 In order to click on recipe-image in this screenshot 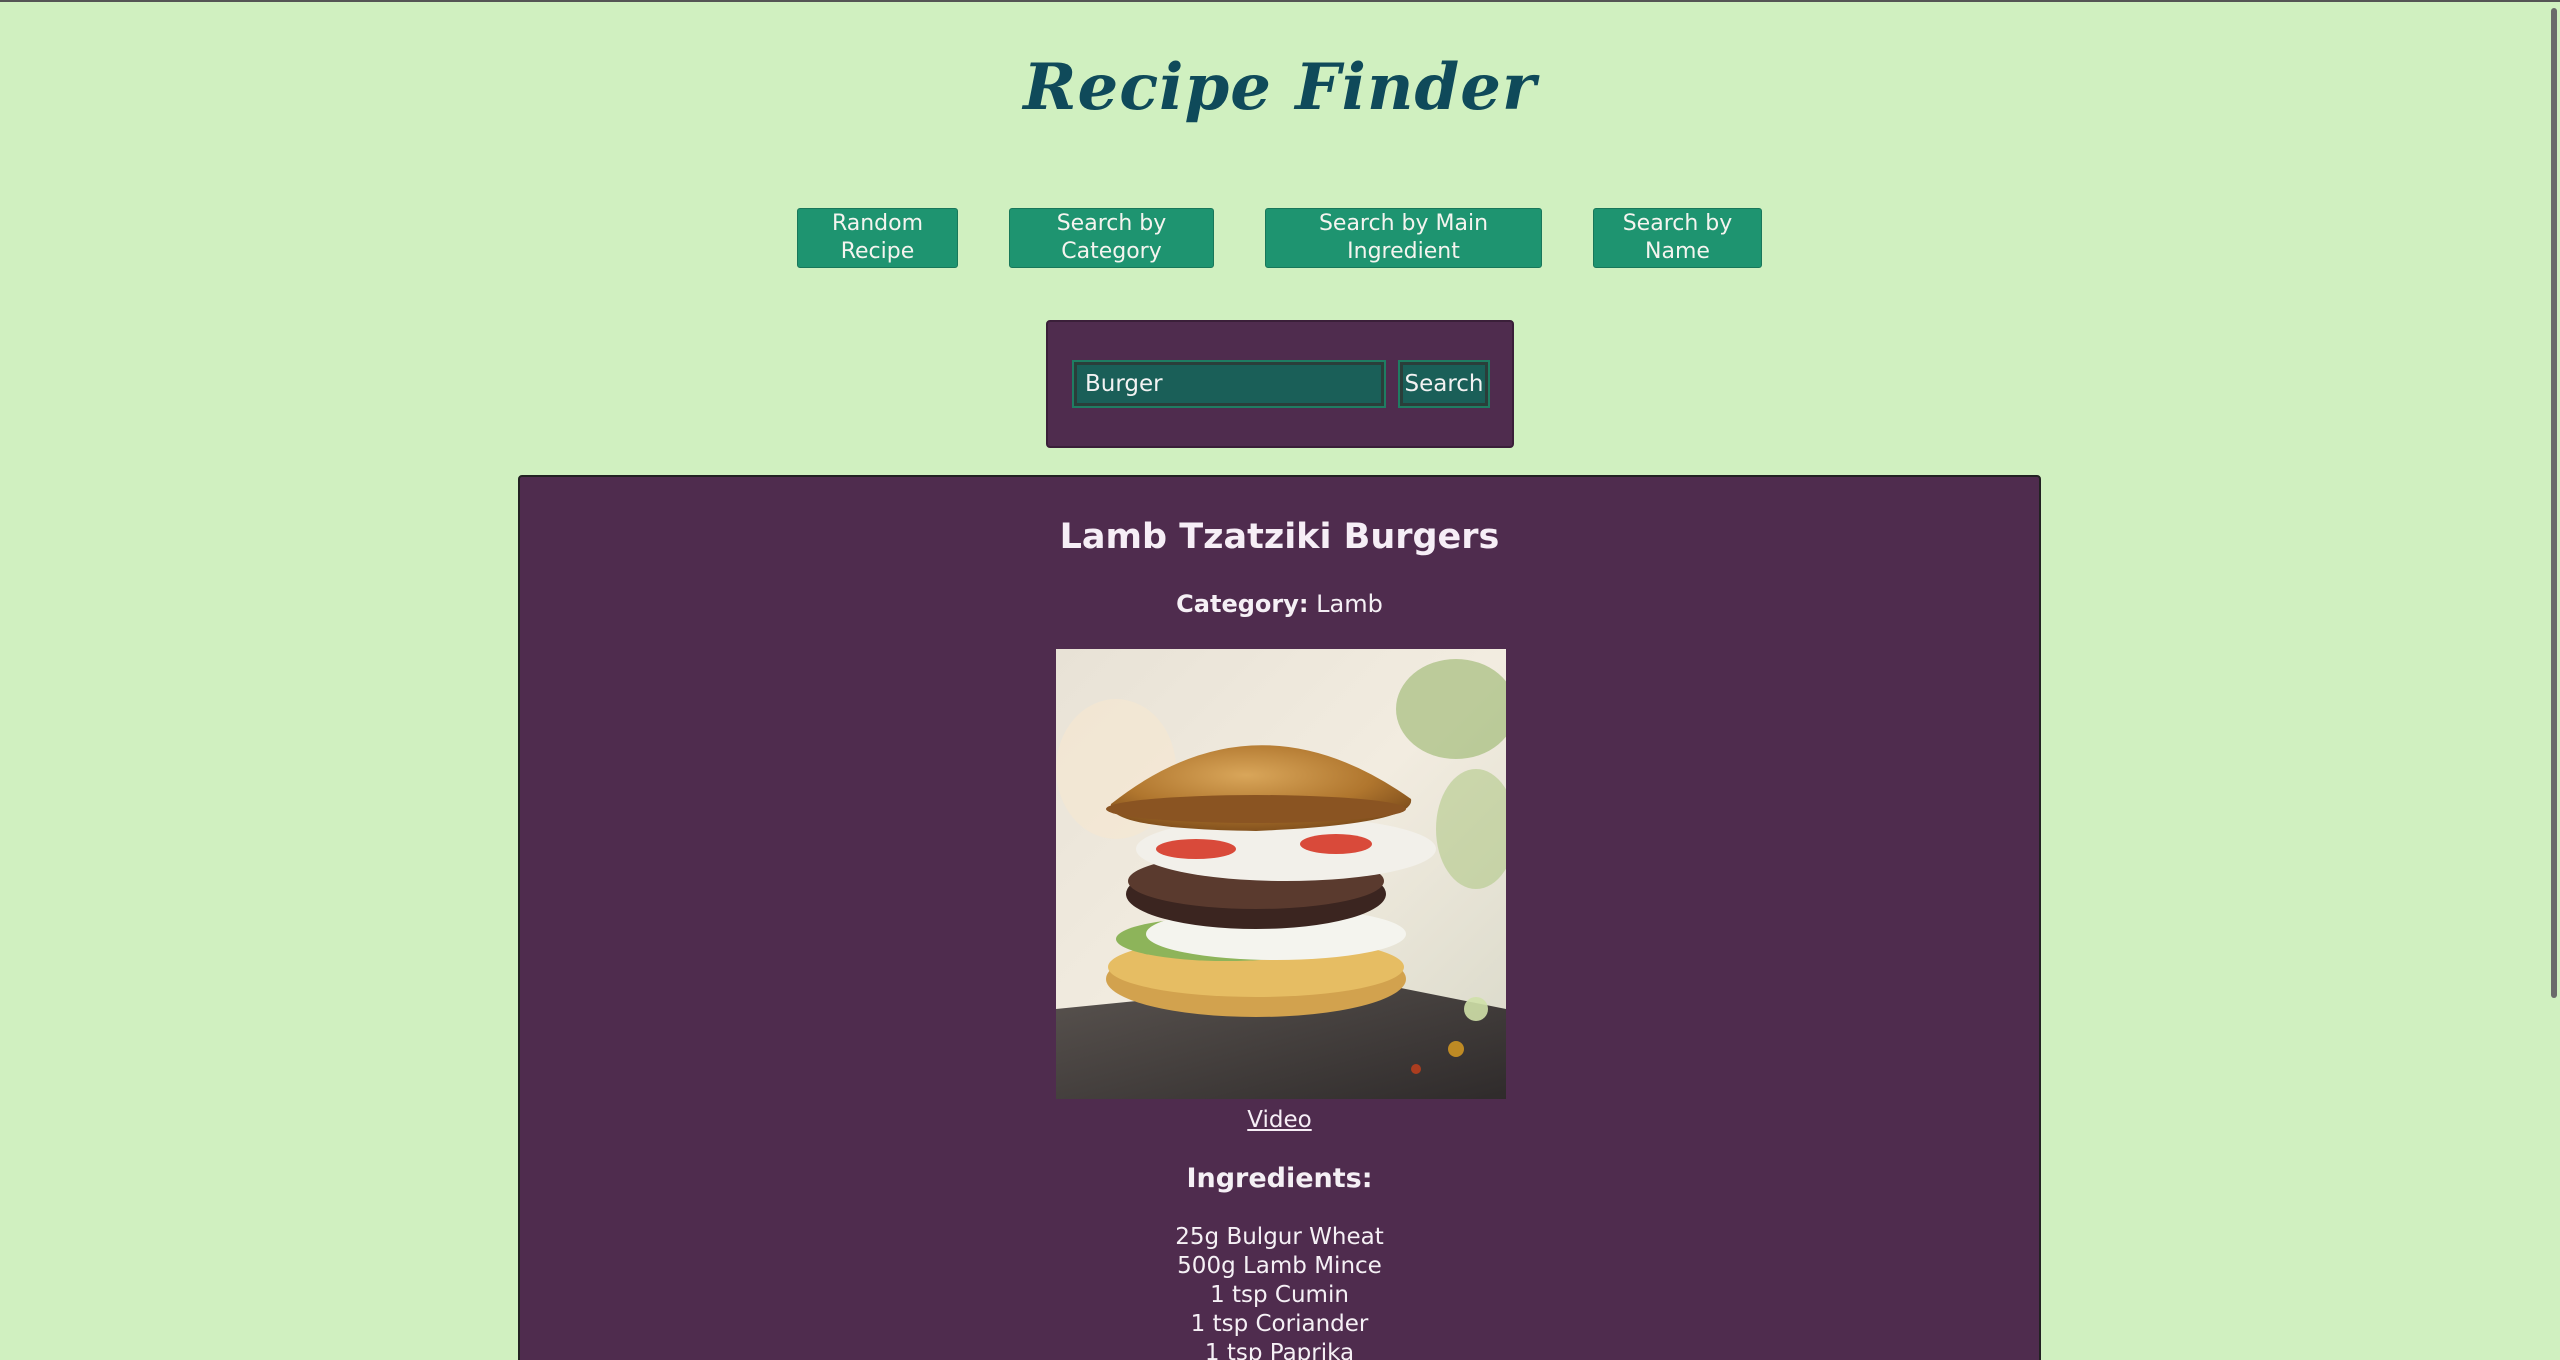, I will do `click(1281, 874)`.